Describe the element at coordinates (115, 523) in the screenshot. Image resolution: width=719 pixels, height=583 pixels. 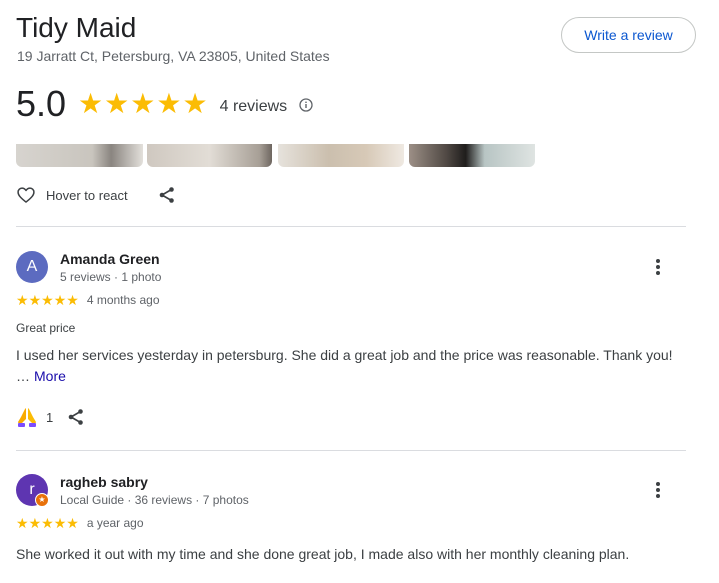
I see `review-time: a year ago` at that location.